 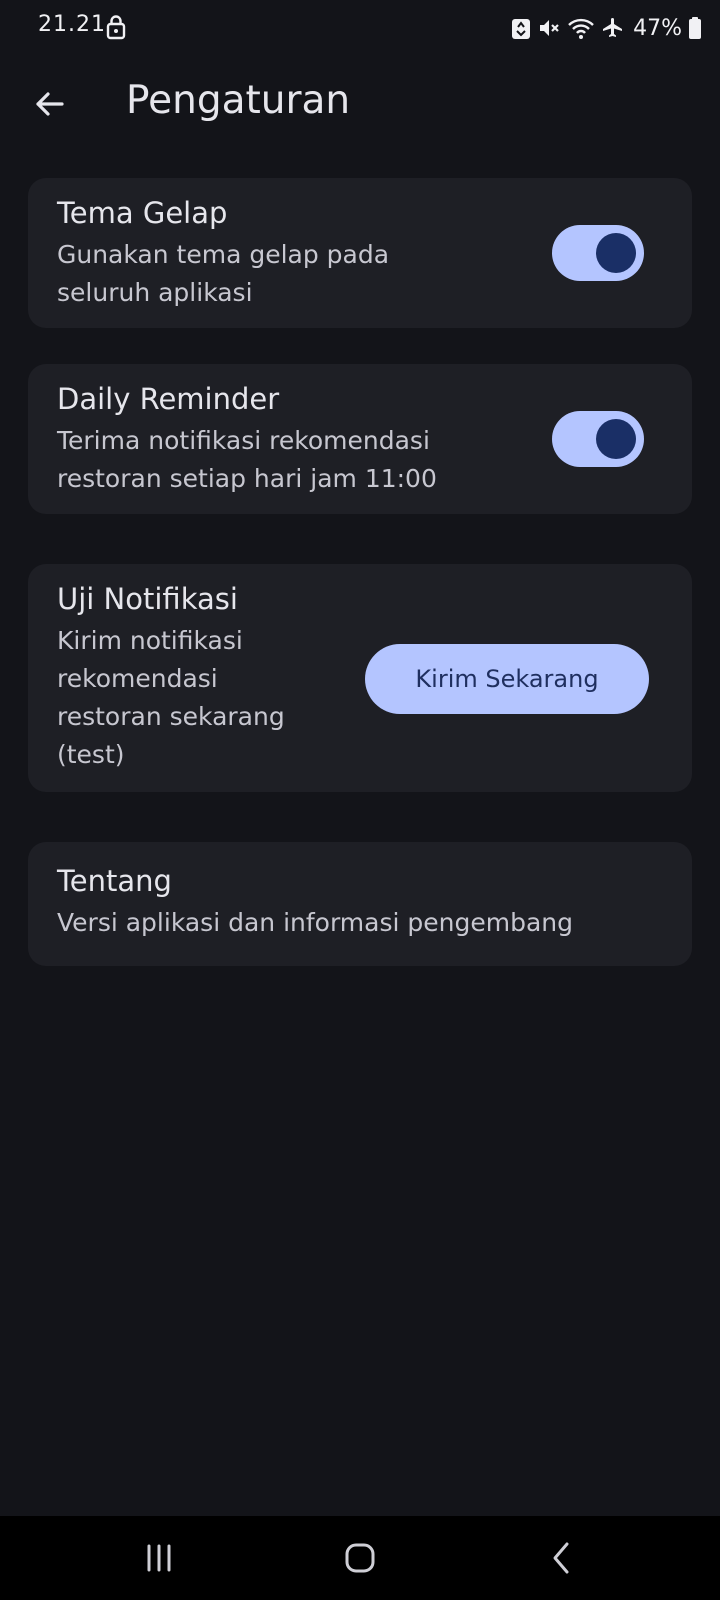 I want to click on home-icon, so click(x=360, y=1558).